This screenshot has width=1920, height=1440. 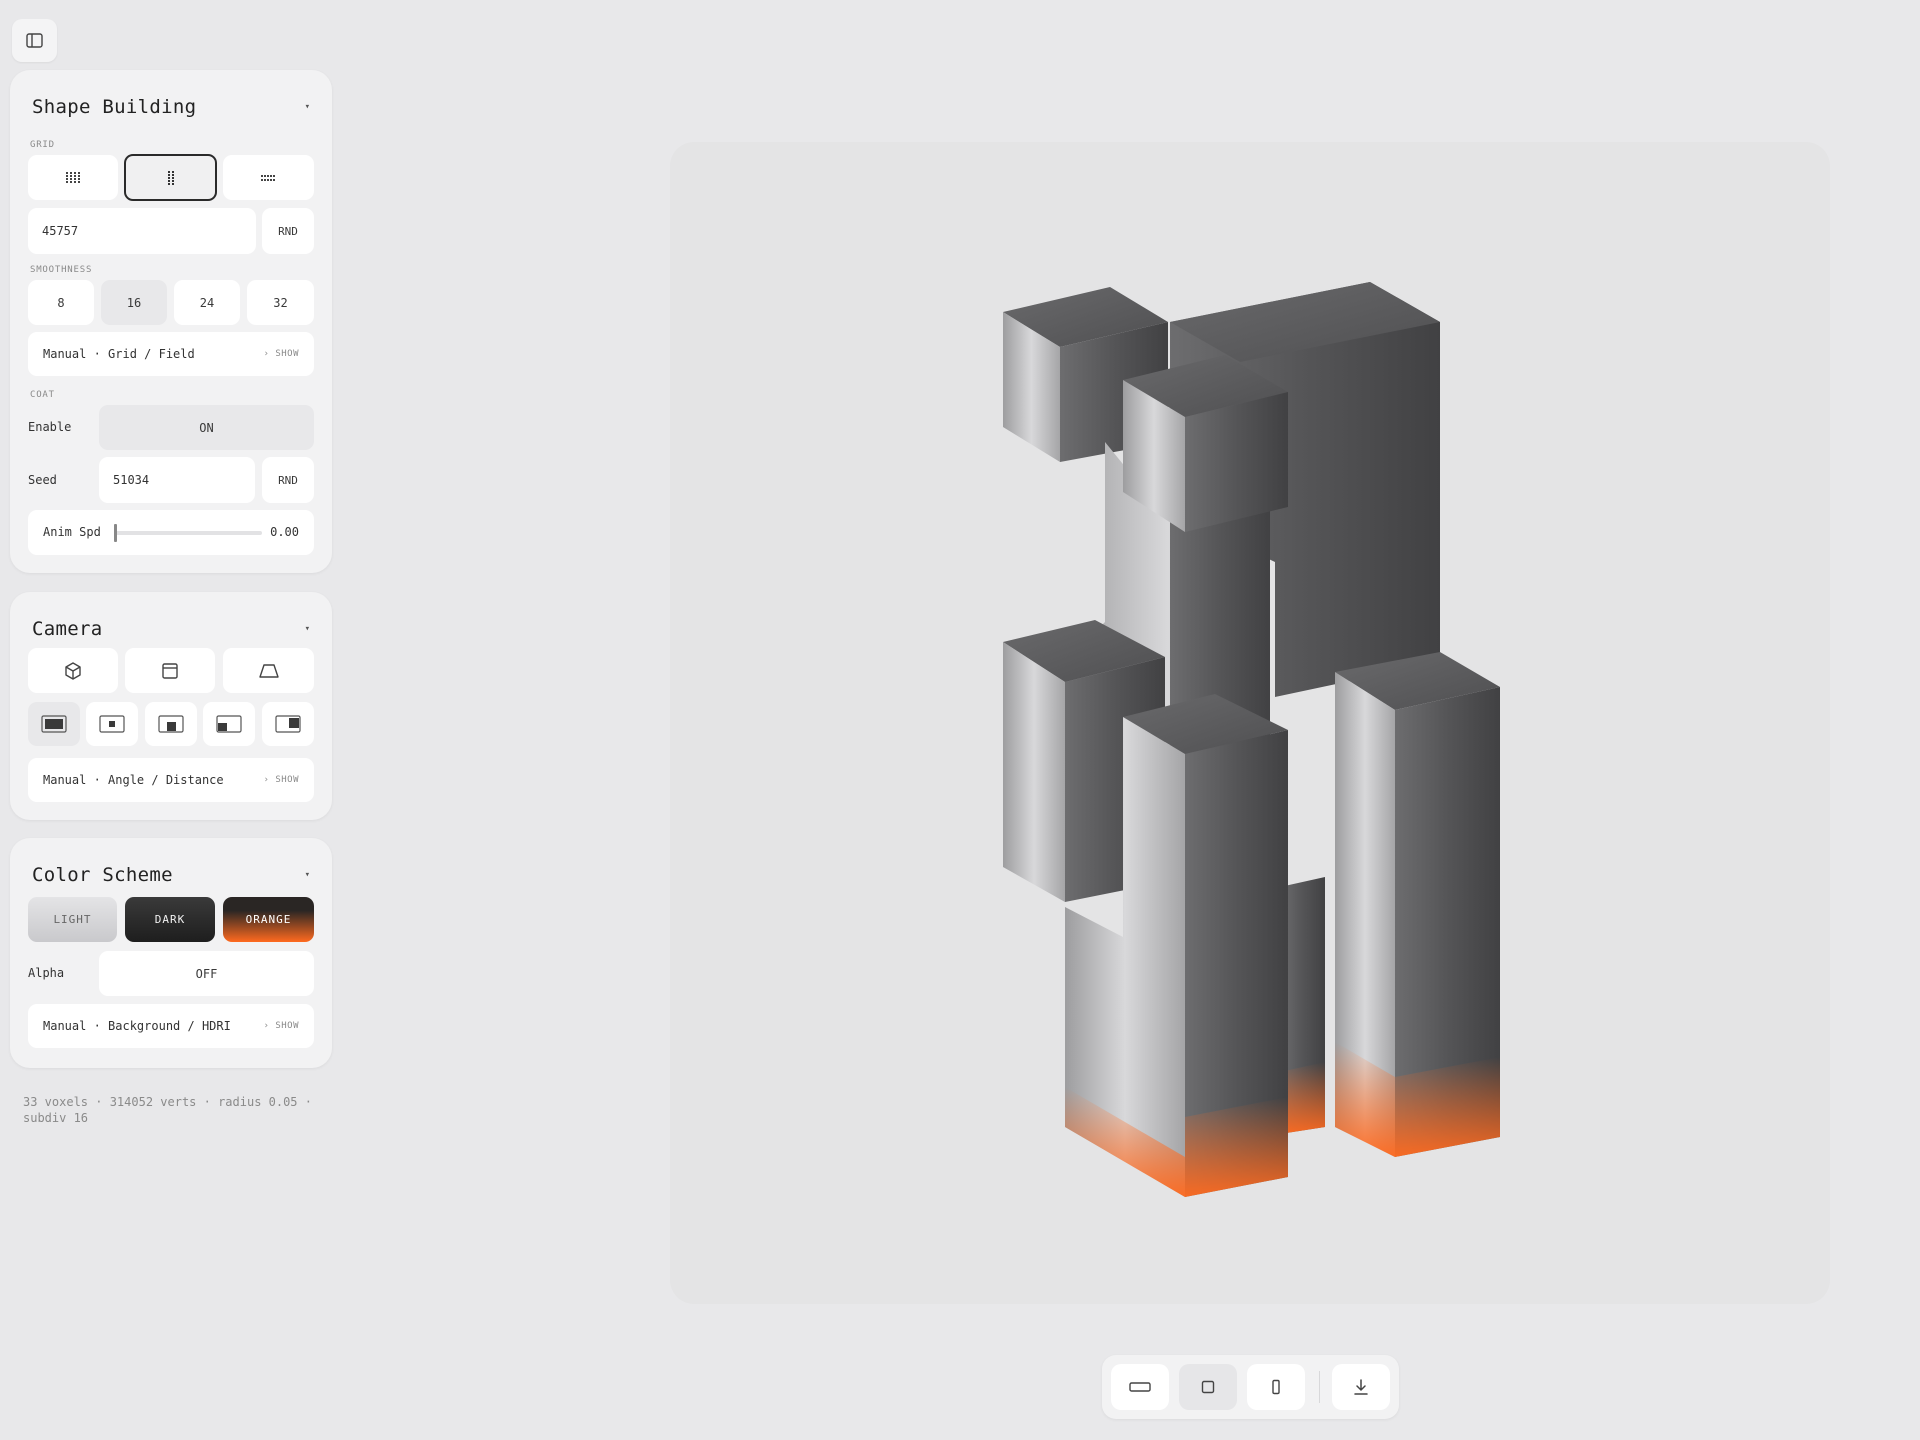 I want to click on grid-vertical-icon, so click(x=170, y=177).